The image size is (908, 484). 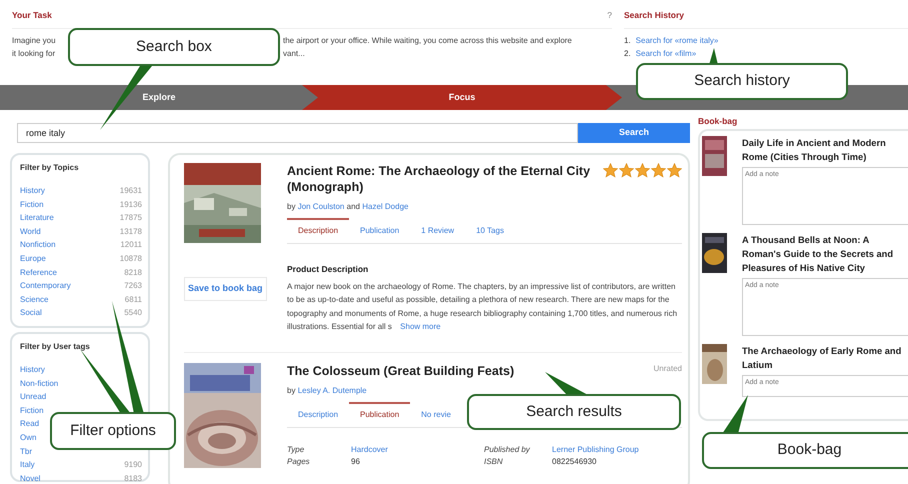 I want to click on filter-link: Contemporary, so click(x=45, y=286).